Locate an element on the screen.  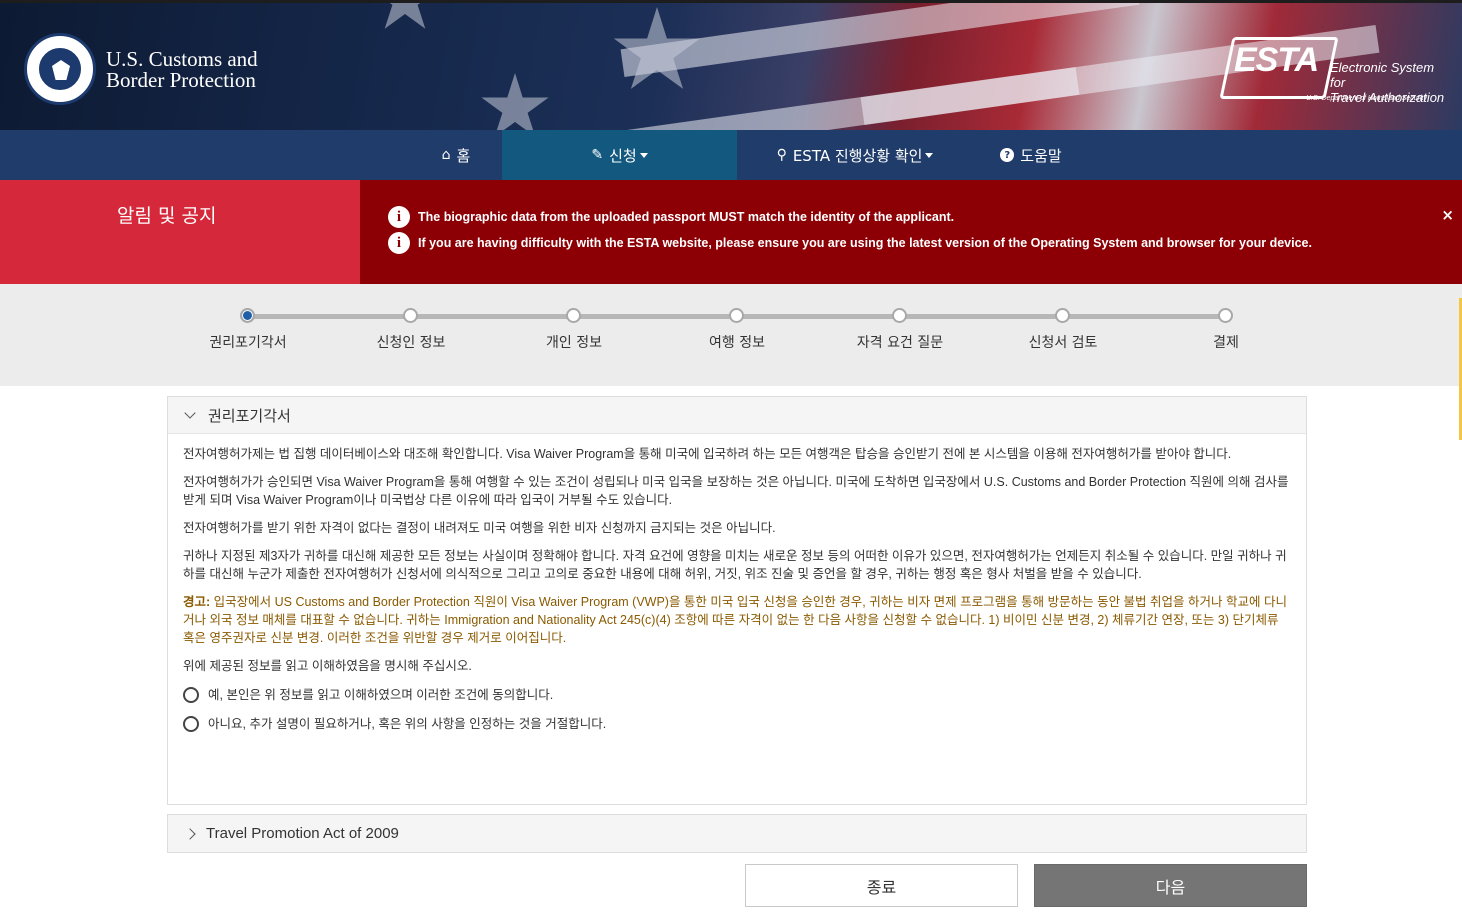
agree-option: 예, 본인은 위 정보를 읽고 이해하였으며 이러한 조건에 동의합니다. is located at coordinates (737, 695).